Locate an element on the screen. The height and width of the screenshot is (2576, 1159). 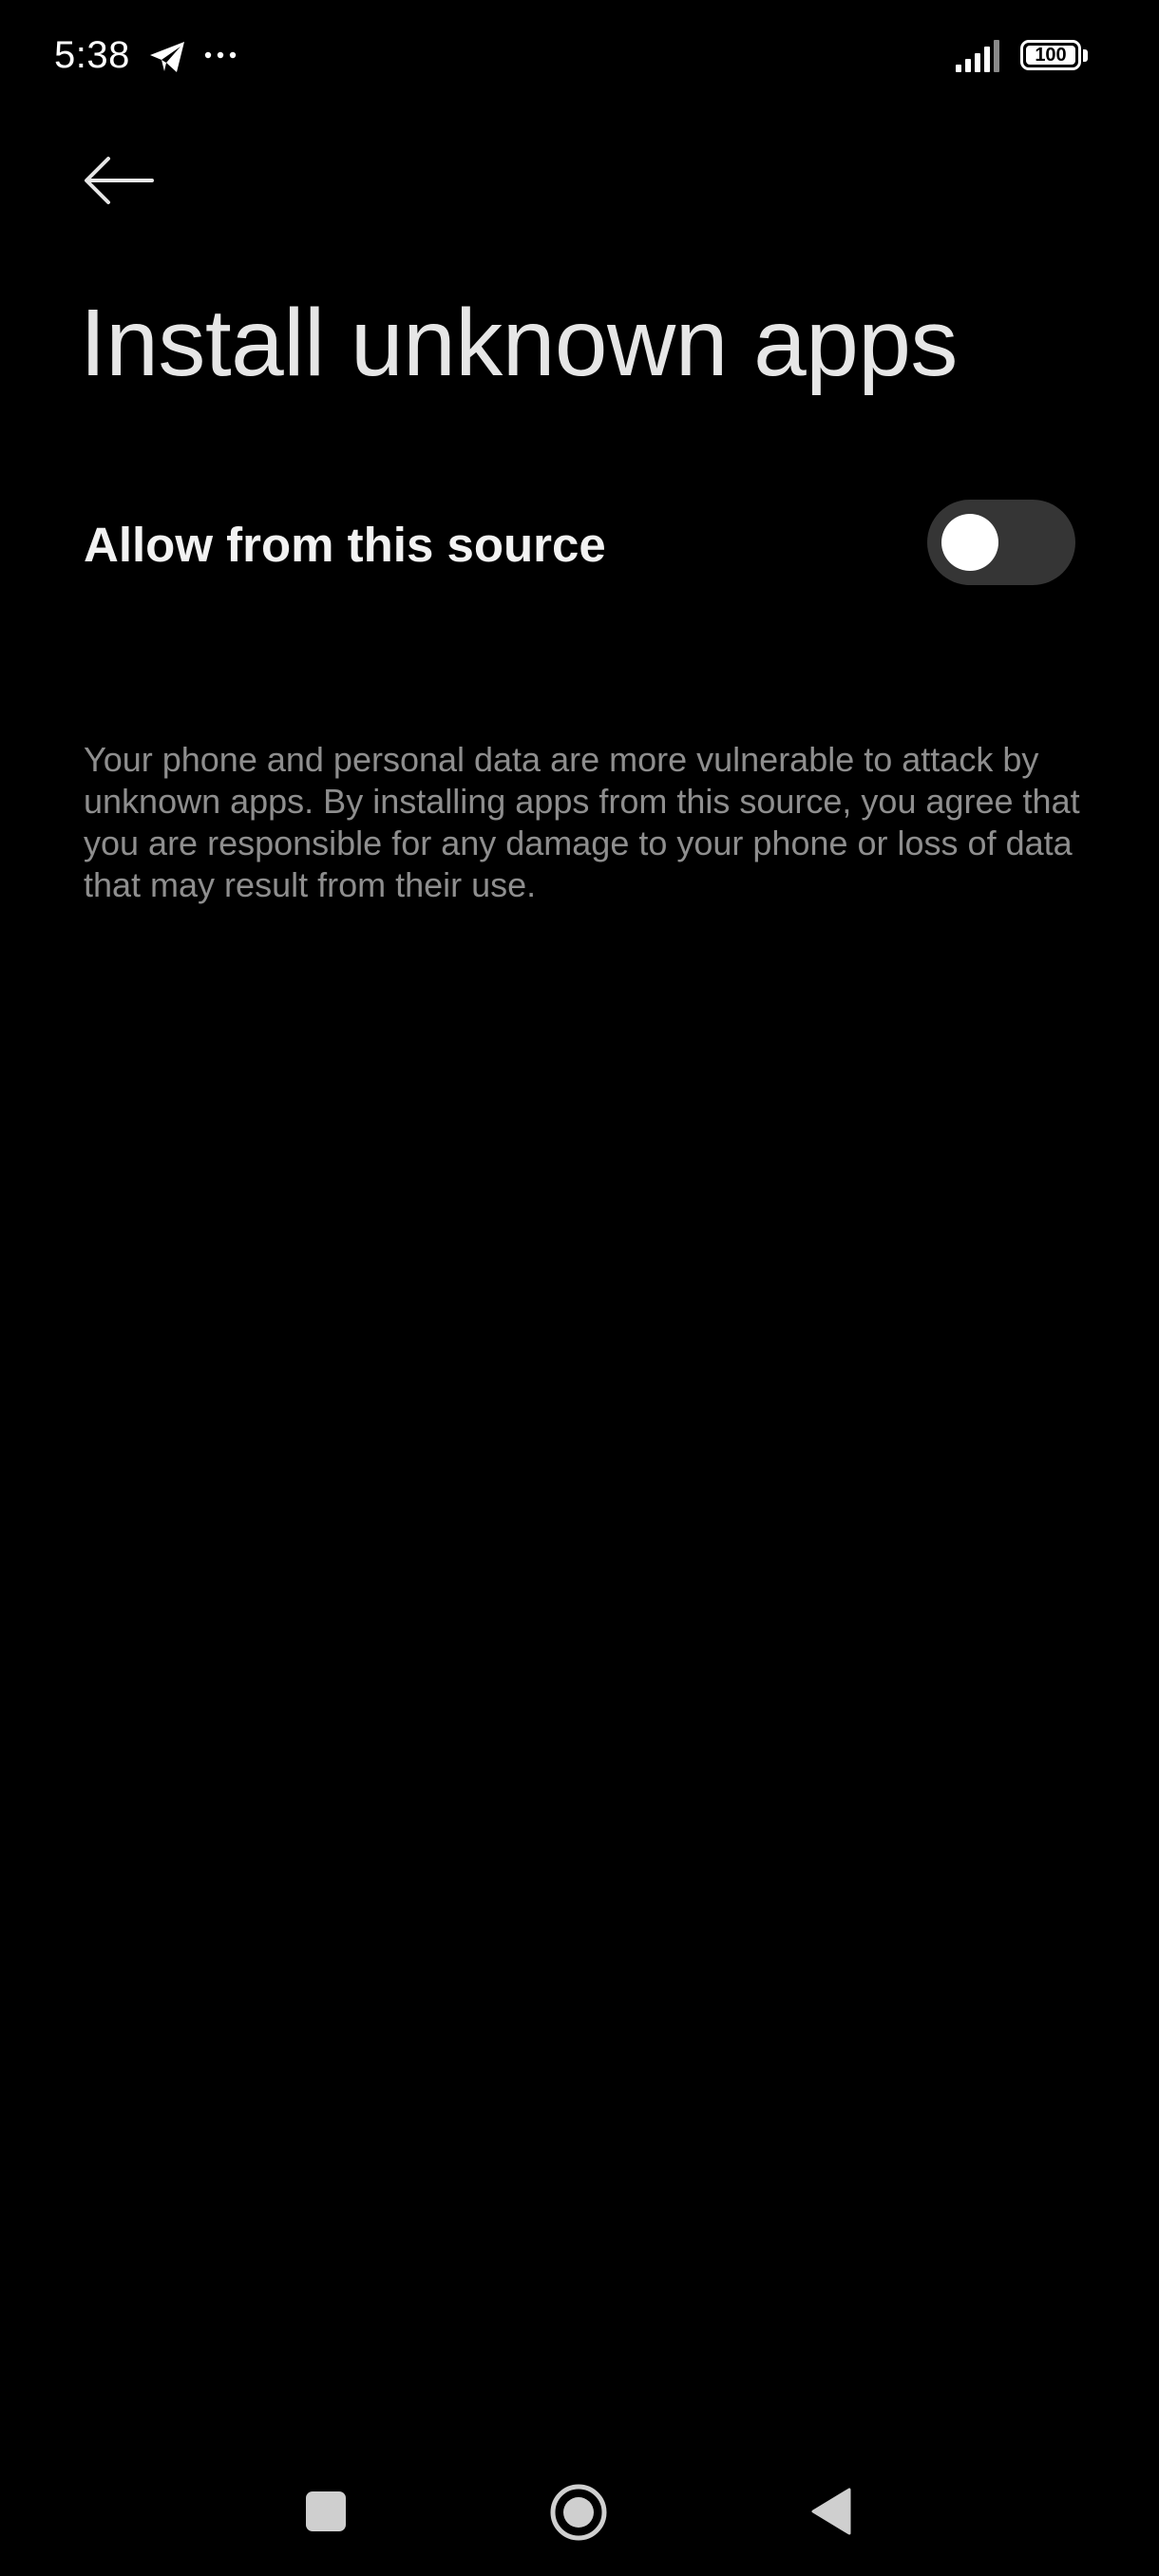
battery-cap is located at coordinates (1085, 55).